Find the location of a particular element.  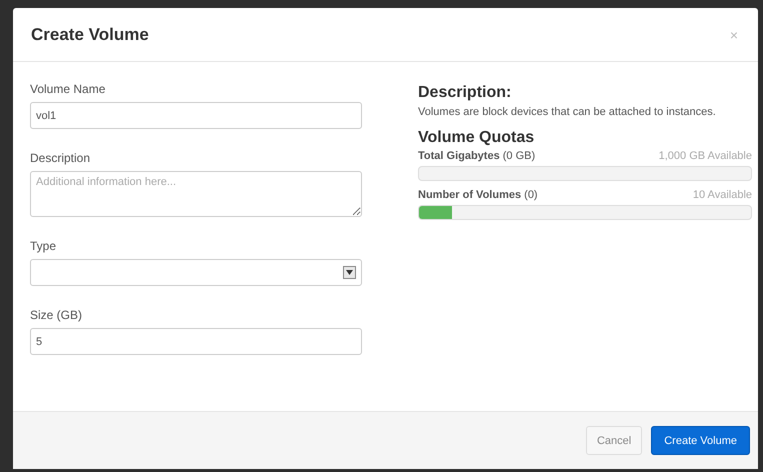

field-label: Volume Name is located at coordinates (68, 89).